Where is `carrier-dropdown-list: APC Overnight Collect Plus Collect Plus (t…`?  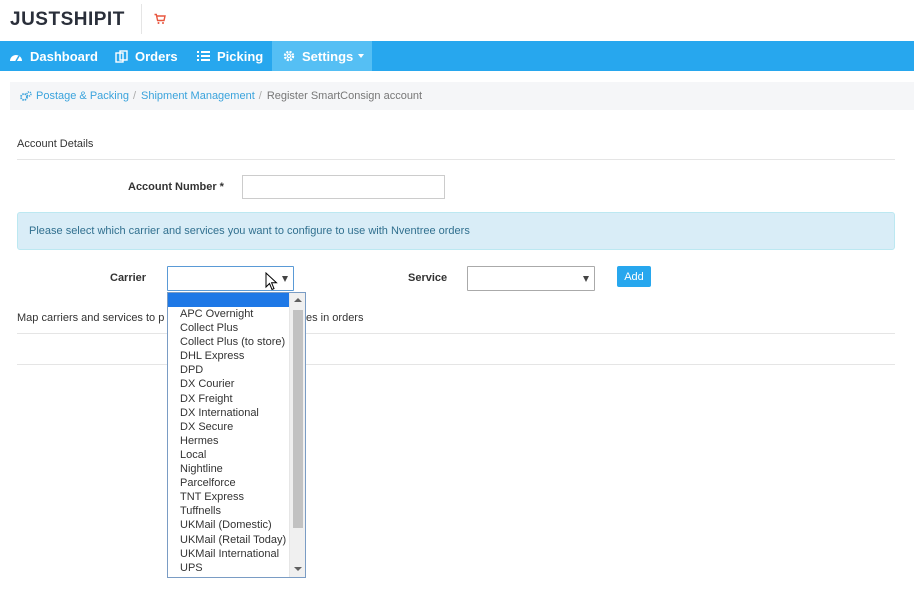
carrier-dropdown-list: APC Overnight Collect Plus Collect Plus (t… is located at coordinates (236, 435).